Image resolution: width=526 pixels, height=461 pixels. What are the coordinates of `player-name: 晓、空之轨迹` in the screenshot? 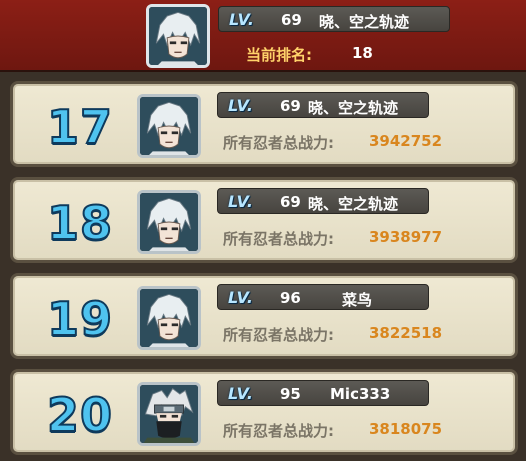 It's located at (364, 22).